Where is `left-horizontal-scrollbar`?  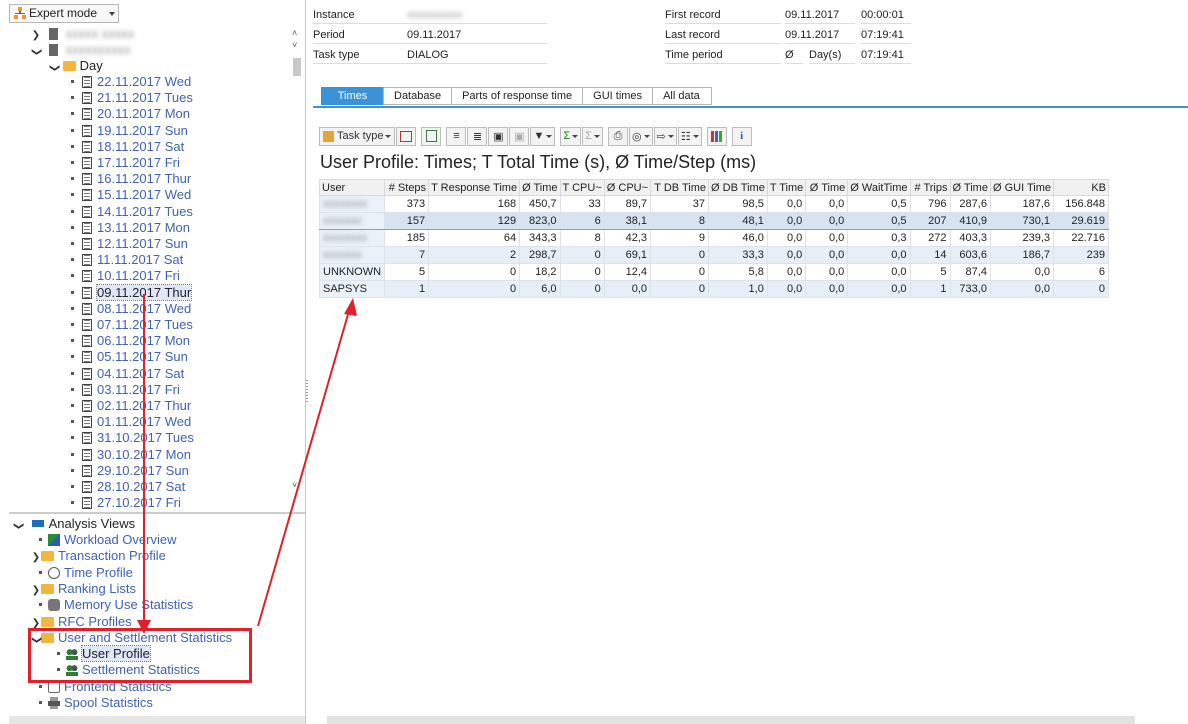 left-horizontal-scrollbar is located at coordinates (157, 720).